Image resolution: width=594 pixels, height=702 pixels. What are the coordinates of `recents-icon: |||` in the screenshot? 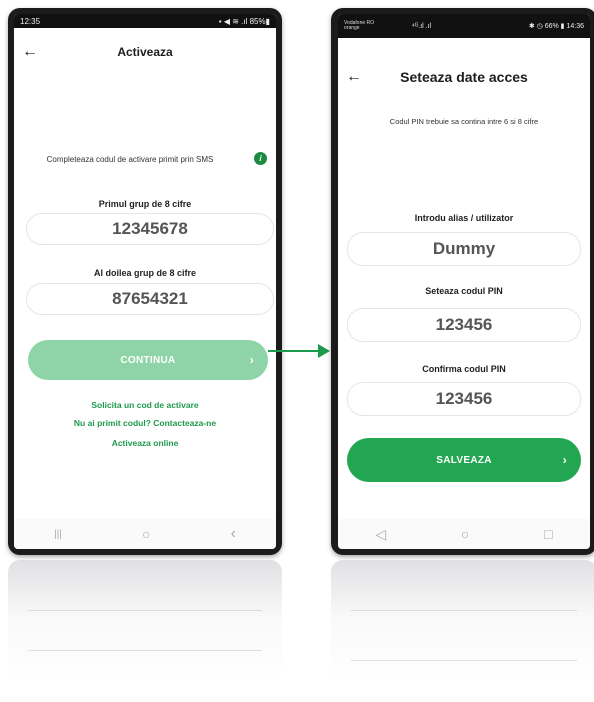 It's located at (58, 534).